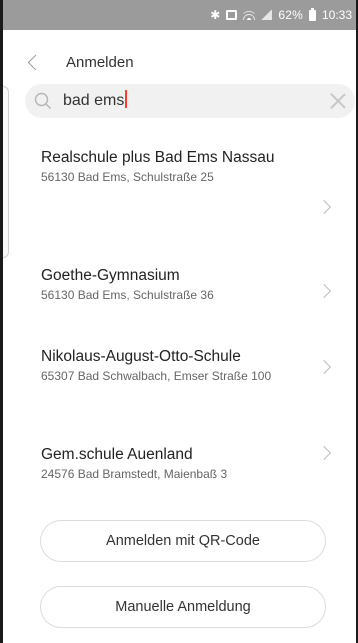 The image size is (358, 643). I want to click on school-address: 56130 Bad Ems, Schulstraße 25, so click(127, 177).